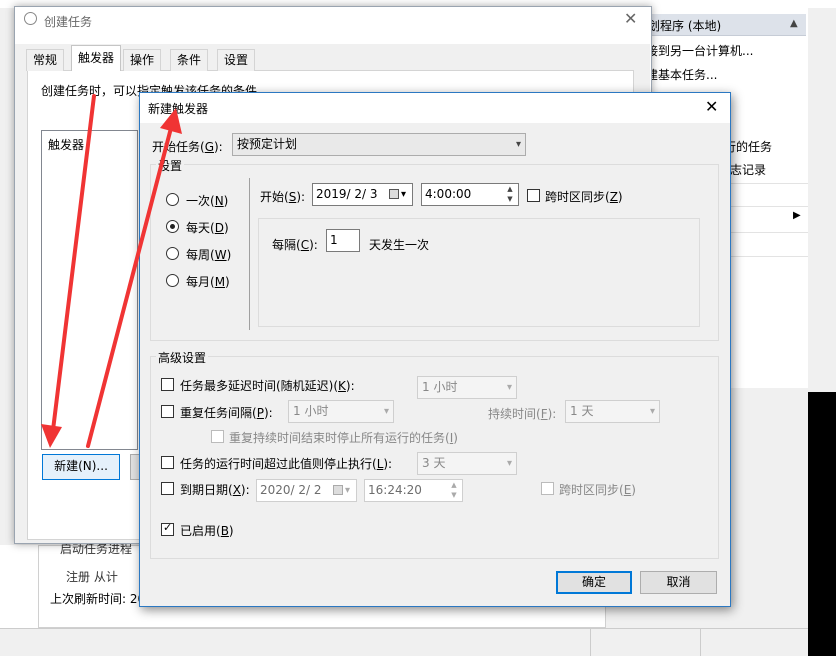 This screenshot has width=836, height=656. Describe the element at coordinates (178, 109) in the screenshot. I see `new-trigger-title: 新建触发器` at that location.